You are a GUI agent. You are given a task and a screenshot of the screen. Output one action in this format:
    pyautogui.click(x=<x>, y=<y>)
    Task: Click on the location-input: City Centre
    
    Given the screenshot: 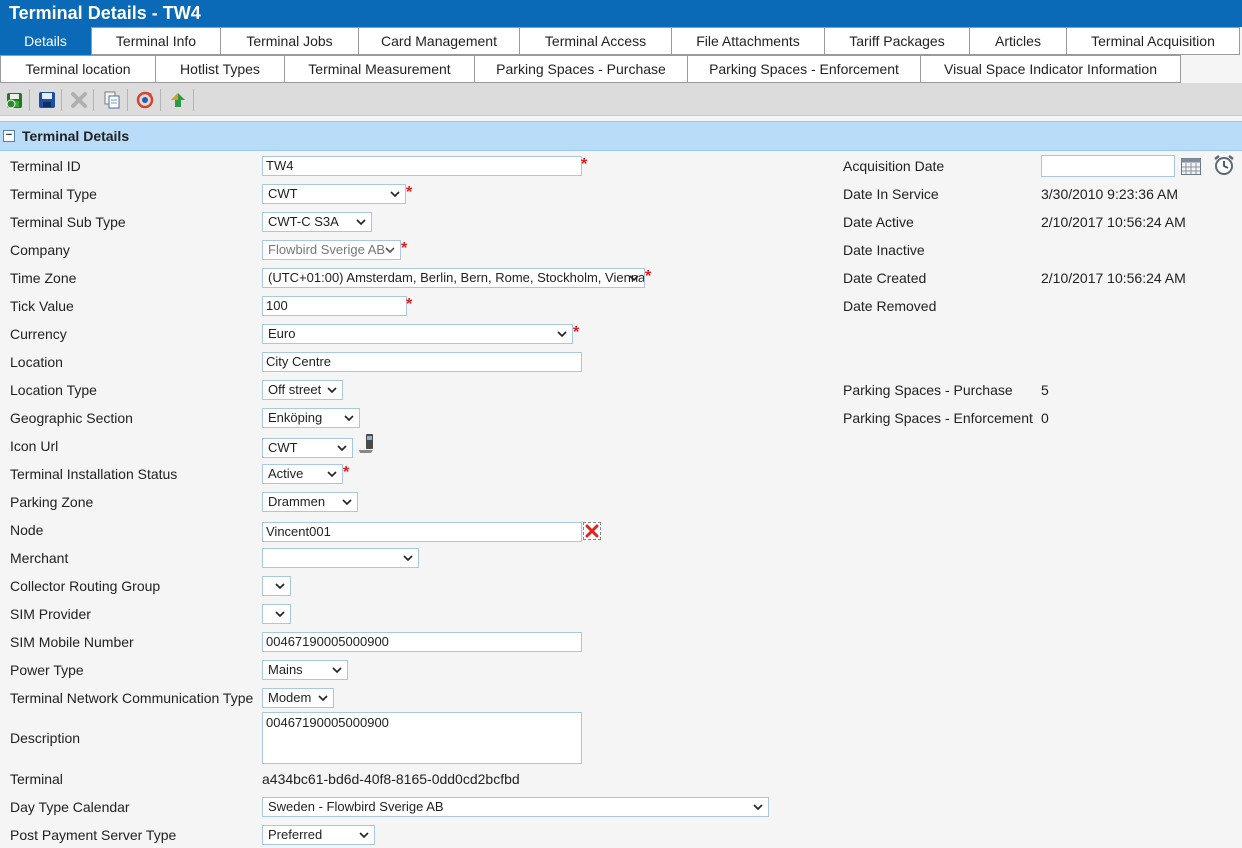 What is the action you would take?
    pyautogui.click(x=422, y=362)
    